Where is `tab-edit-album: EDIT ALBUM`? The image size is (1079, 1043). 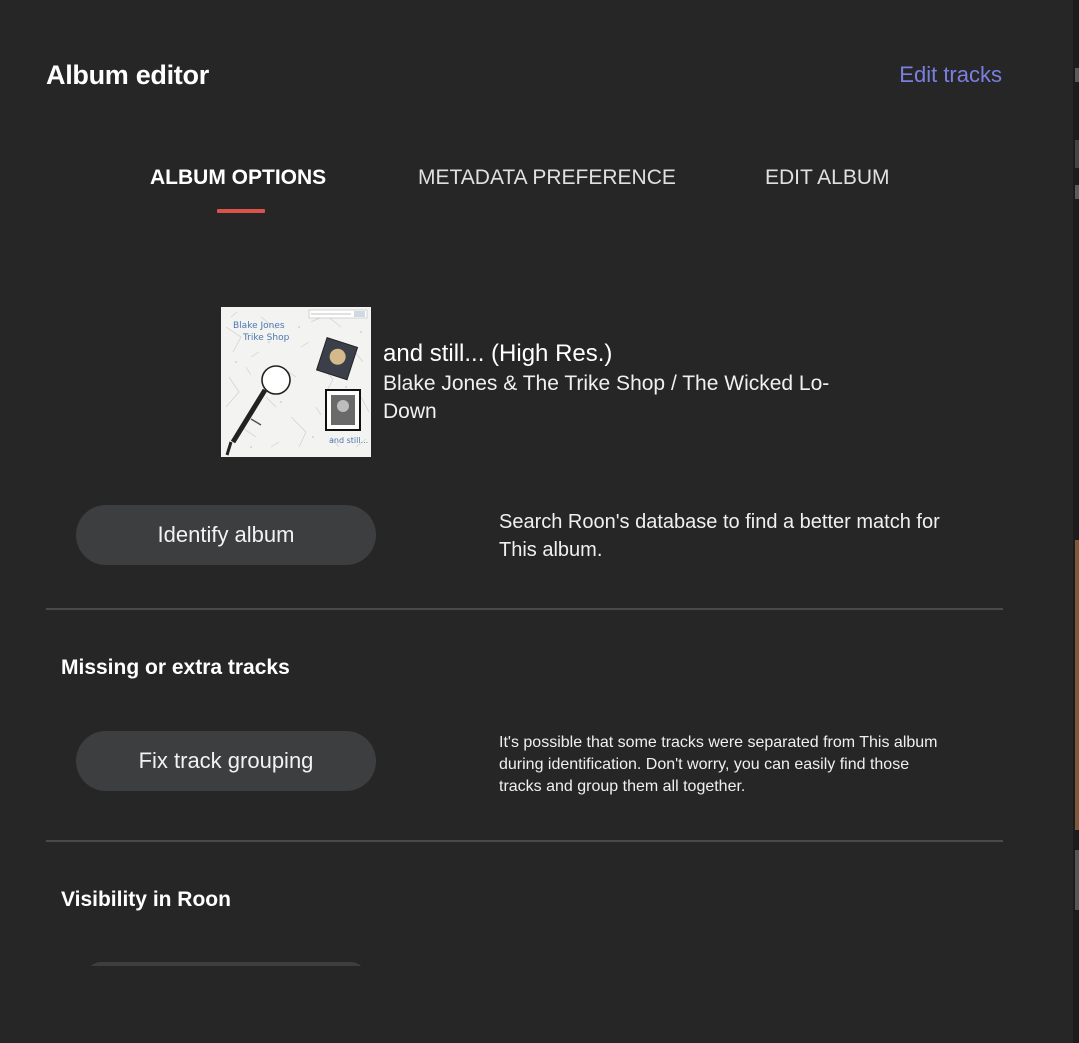 tab-edit-album: EDIT ALBUM is located at coordinates (827, 178).